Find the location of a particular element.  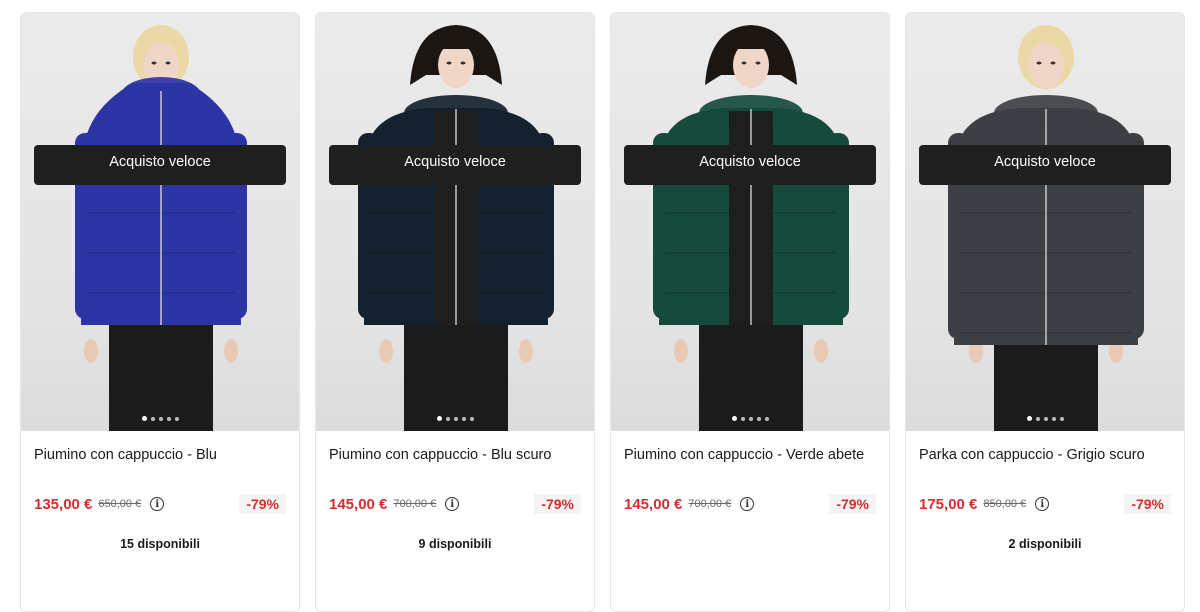

product-title: Piumino con cappuccio - Blu scuro is located at coordinates (456, 455).